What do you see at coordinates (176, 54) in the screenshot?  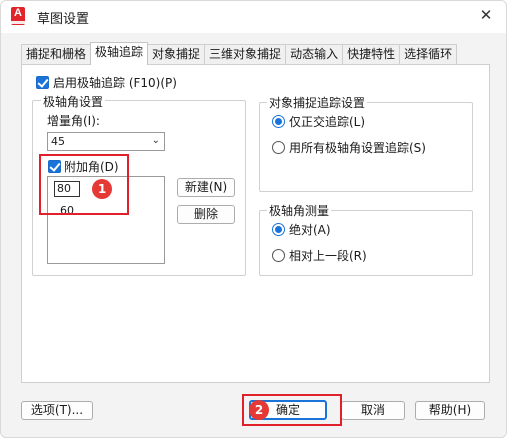 I see `tab-object-snap: 对象捕捉` at bounding box center [176, 54].